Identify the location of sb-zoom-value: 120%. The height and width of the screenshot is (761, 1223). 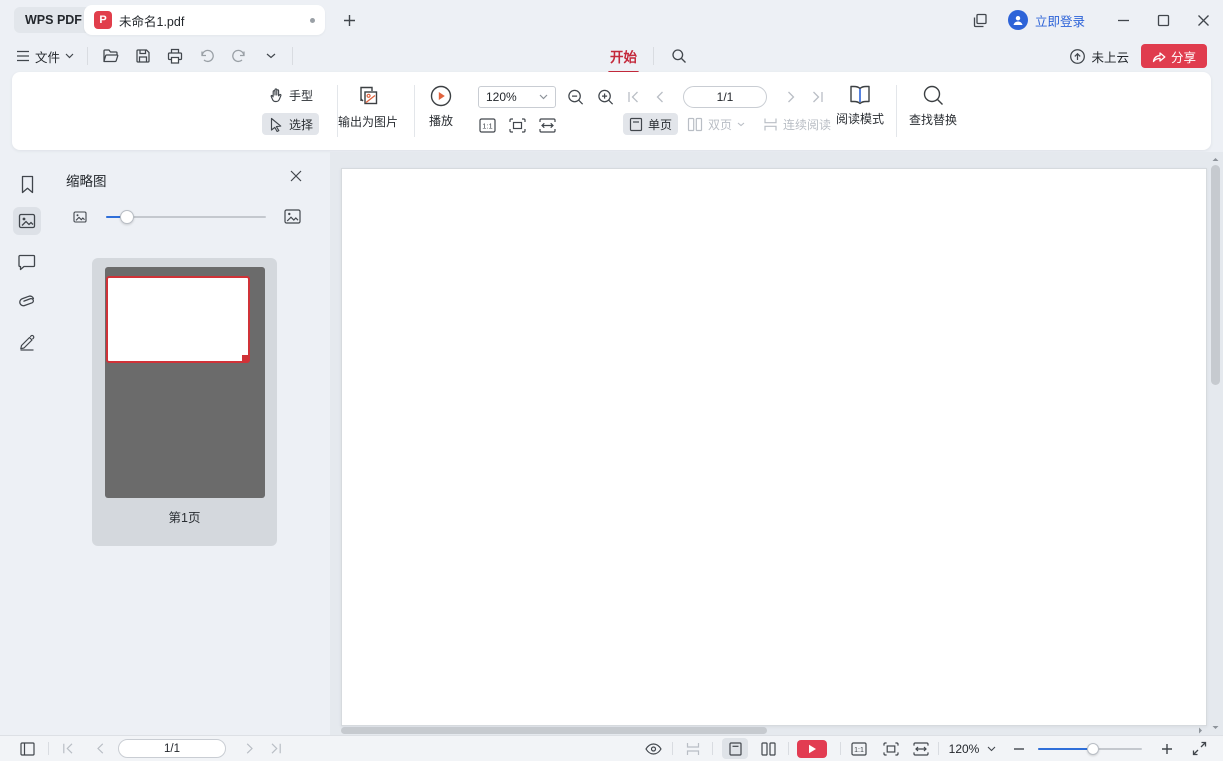
(964, 748).